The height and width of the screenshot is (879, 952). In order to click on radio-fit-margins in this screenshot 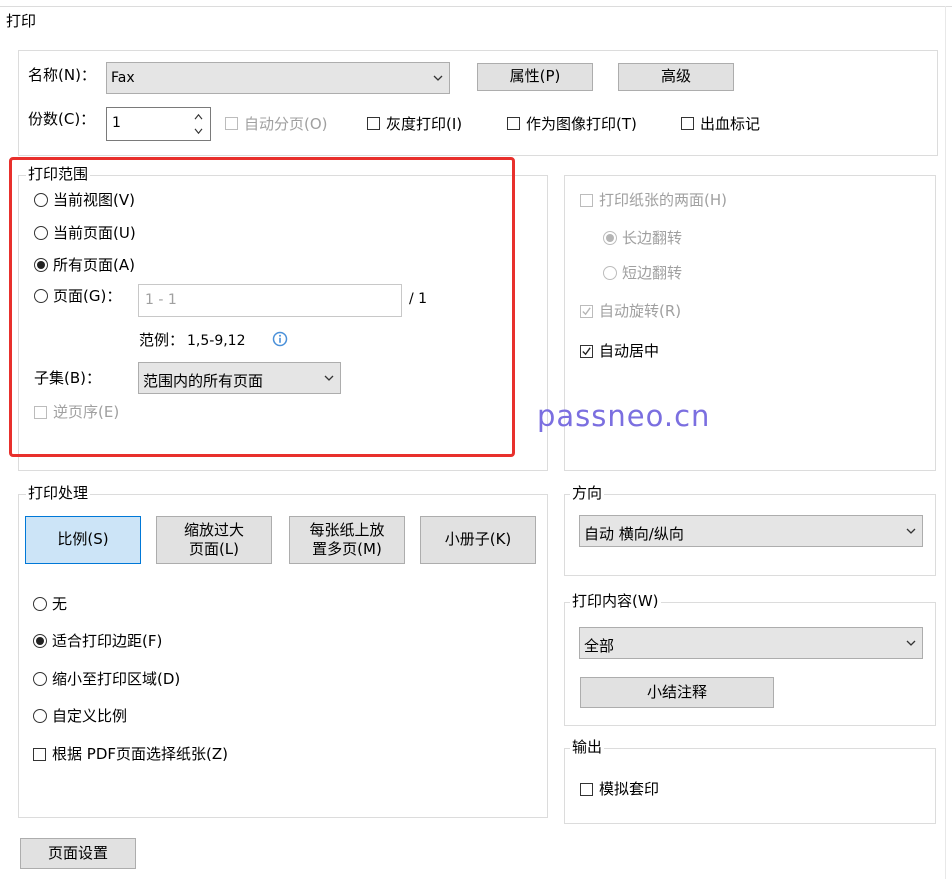, I will do `click(40, 641)`.